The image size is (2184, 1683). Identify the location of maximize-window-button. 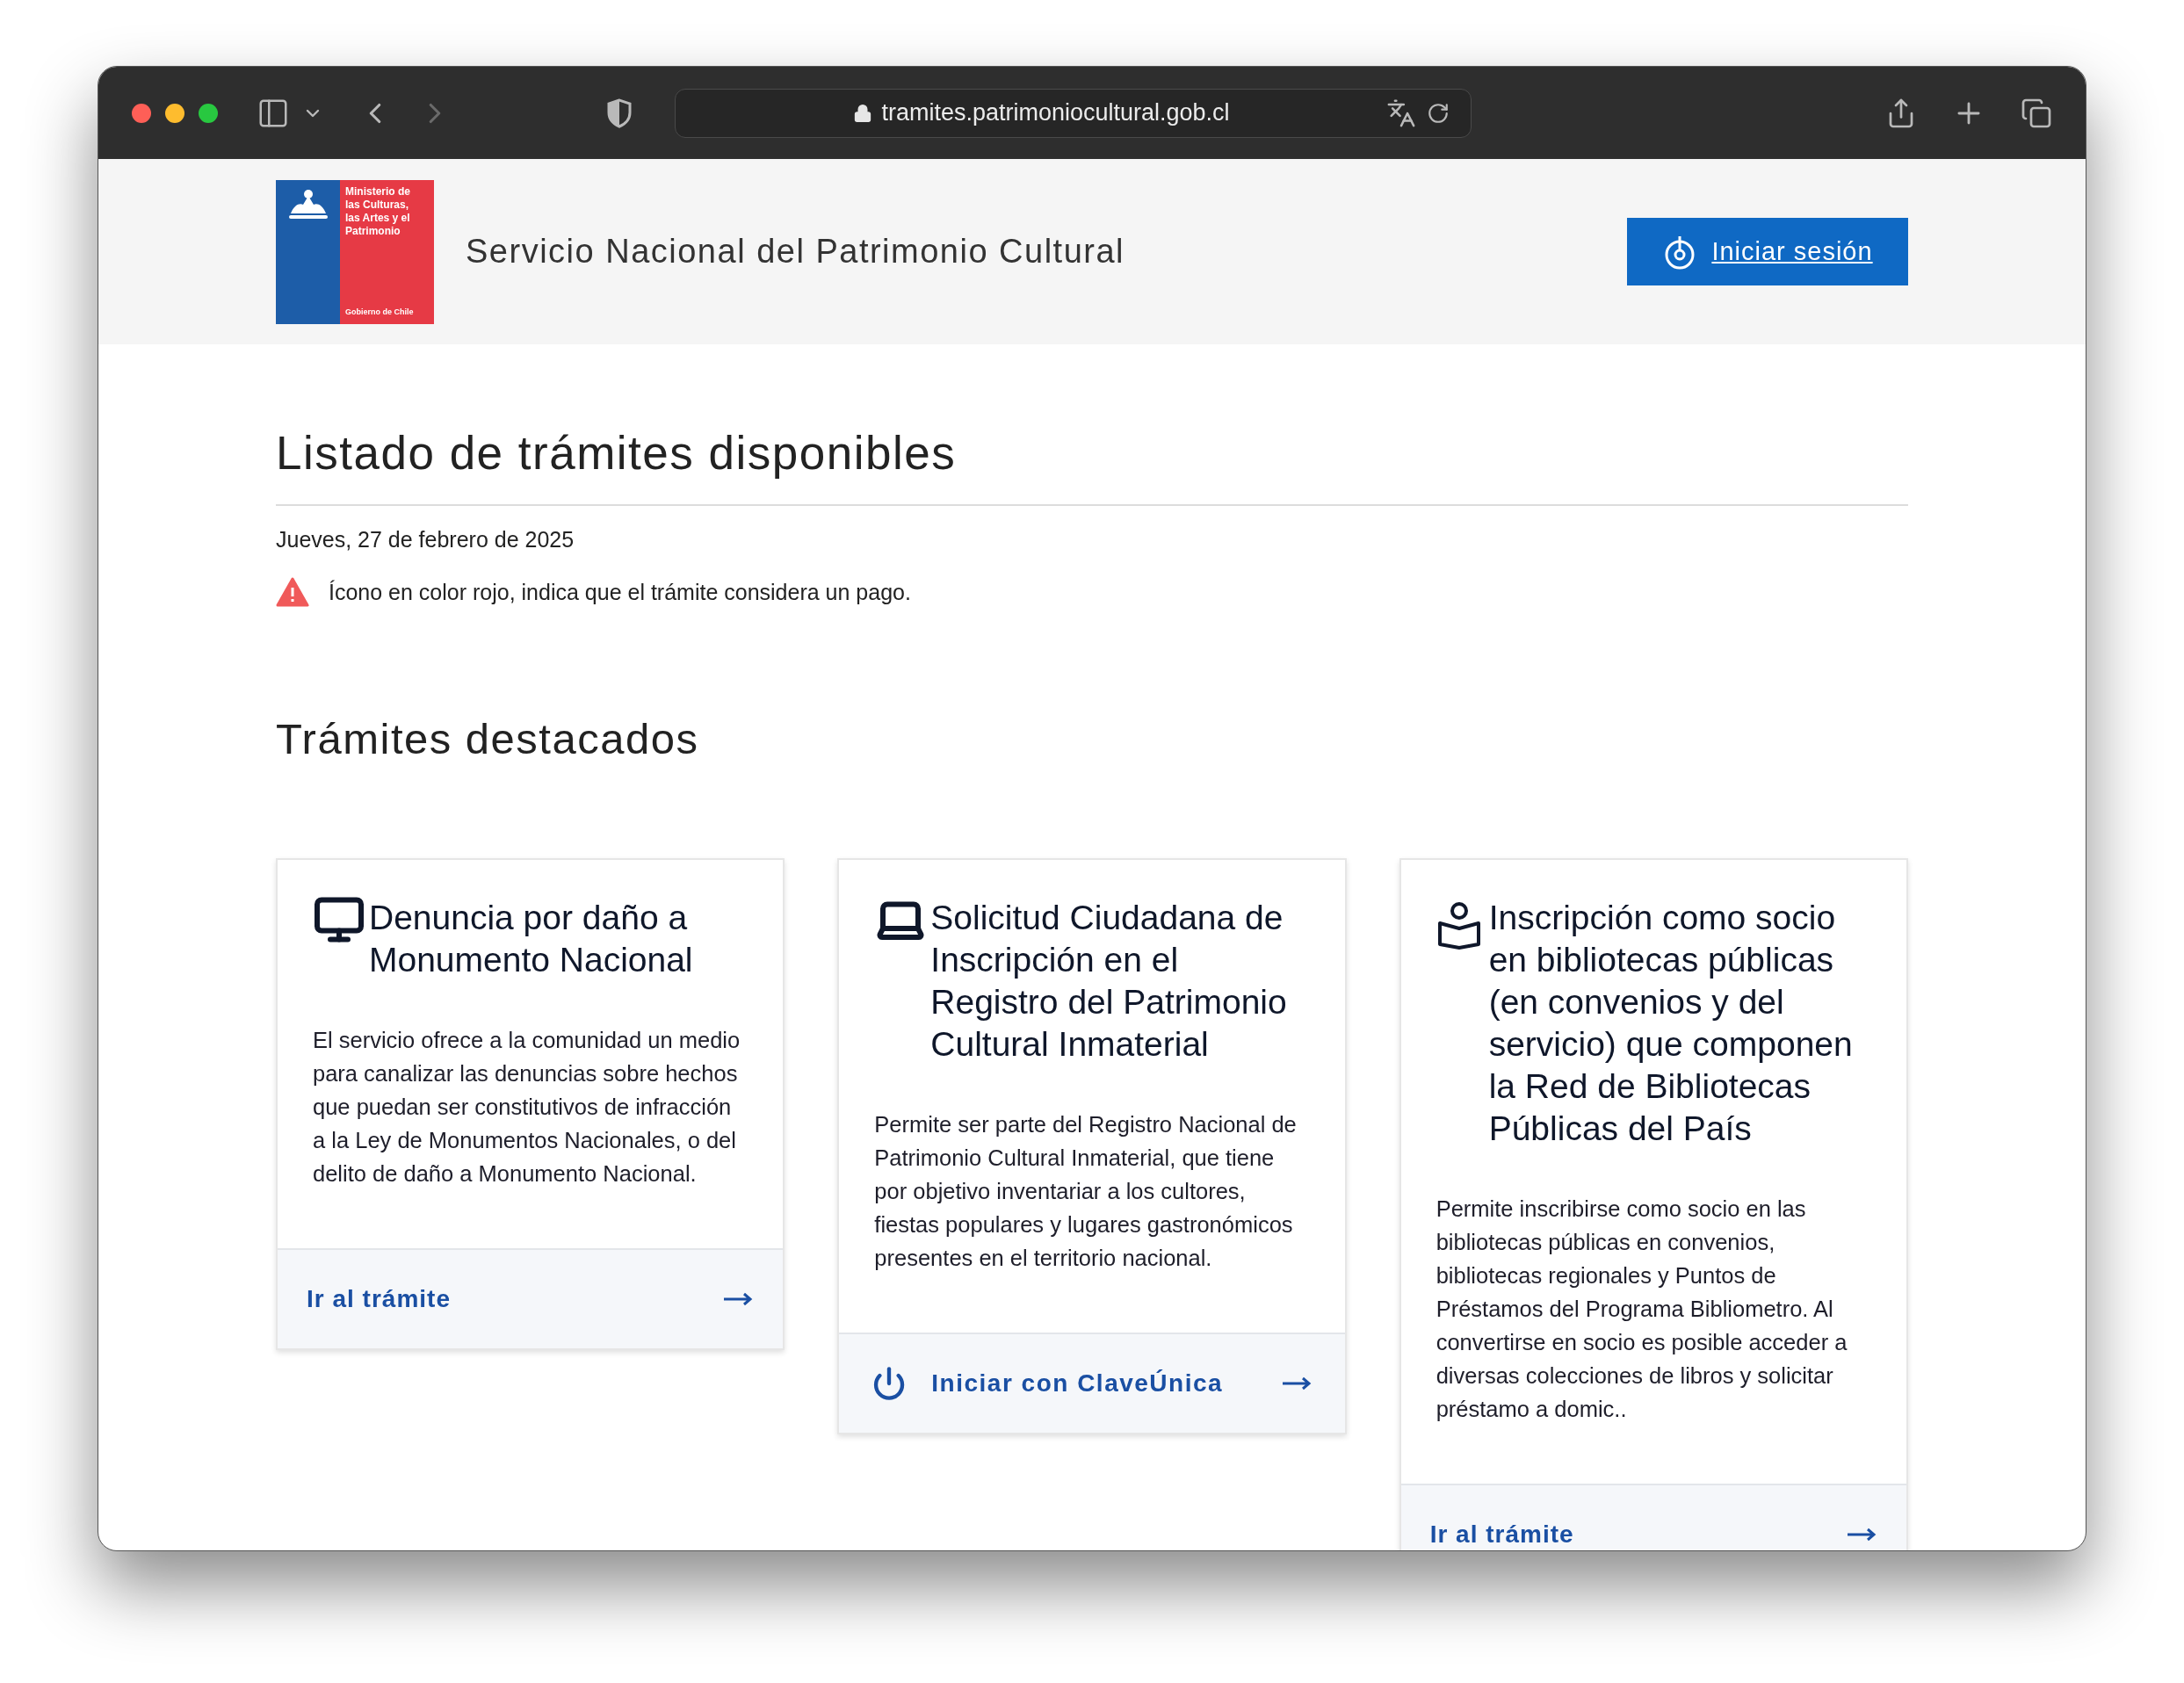
(208, 113).